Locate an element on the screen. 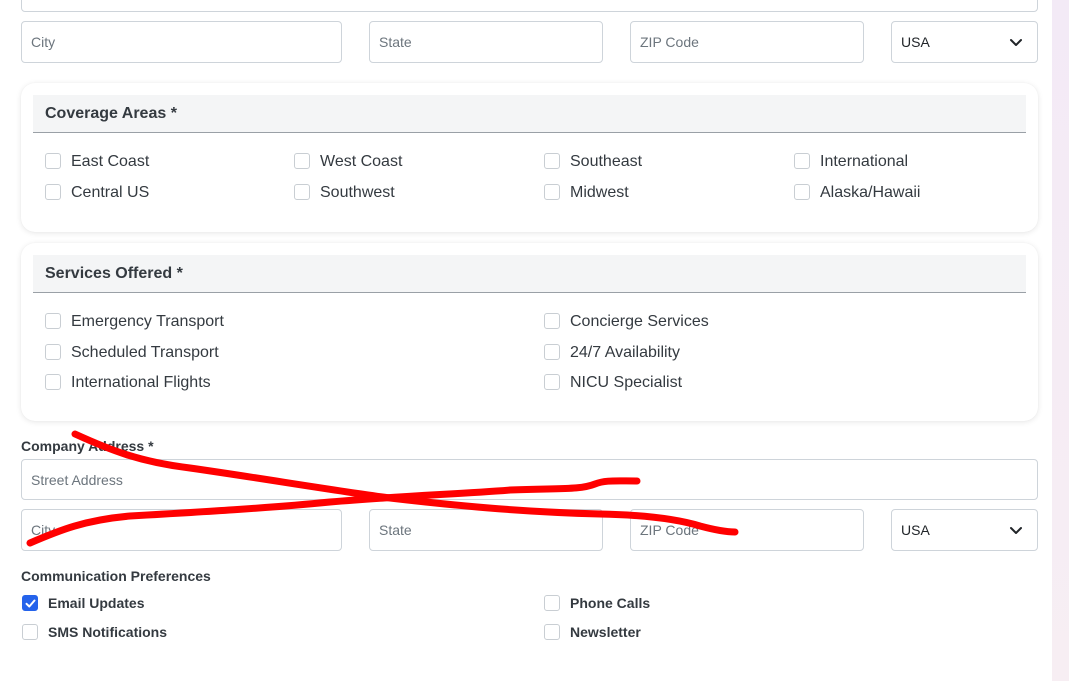 This screenshot has width=1069, height=681. checkbox-label-24-7-availability: 24/7 Availability is located at coordinates (625, 353).